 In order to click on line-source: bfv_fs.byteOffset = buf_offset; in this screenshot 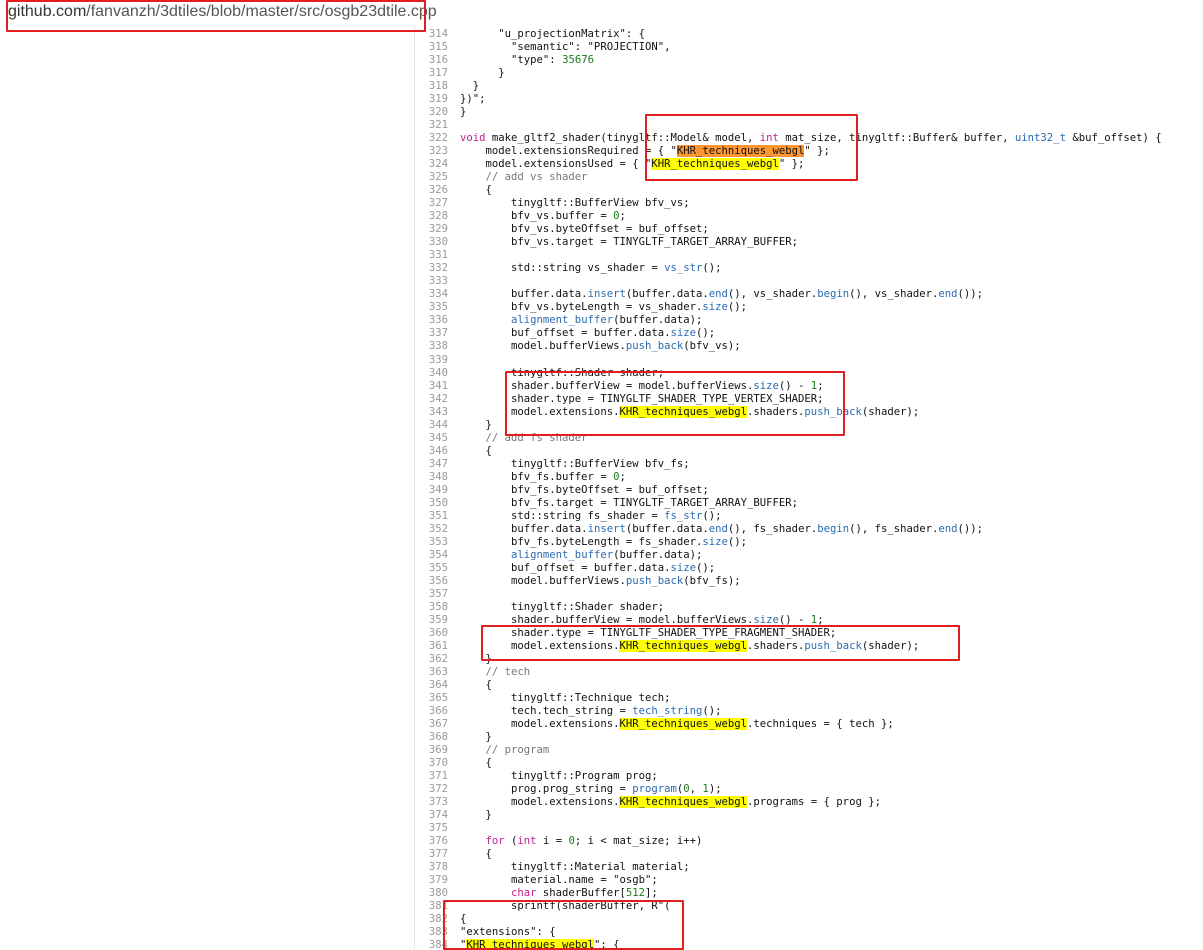, I will do `click(584, 489)`.